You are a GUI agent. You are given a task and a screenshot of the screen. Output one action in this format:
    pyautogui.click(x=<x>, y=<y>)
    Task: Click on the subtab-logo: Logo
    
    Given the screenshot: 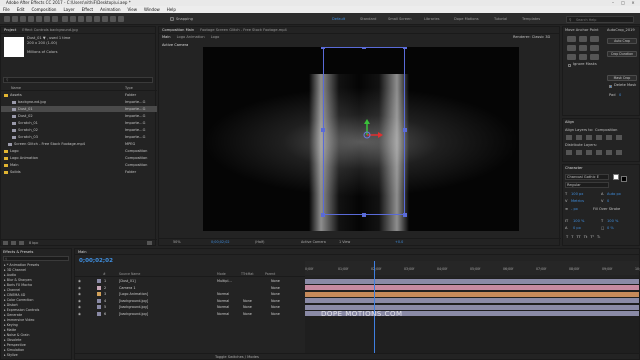 What is the action you would take?
    pyautogui.click(x=215, y=37)
    